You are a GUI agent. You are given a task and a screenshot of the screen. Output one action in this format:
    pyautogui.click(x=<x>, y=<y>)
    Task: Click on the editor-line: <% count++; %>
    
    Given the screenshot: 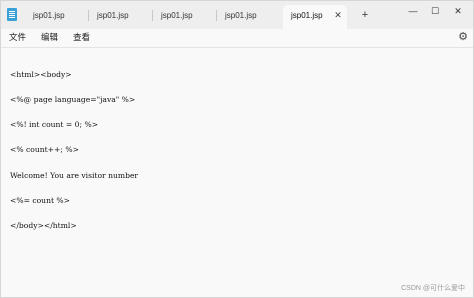 What is the action you would take?
    pyautogui.click(x=44, y=150)
    